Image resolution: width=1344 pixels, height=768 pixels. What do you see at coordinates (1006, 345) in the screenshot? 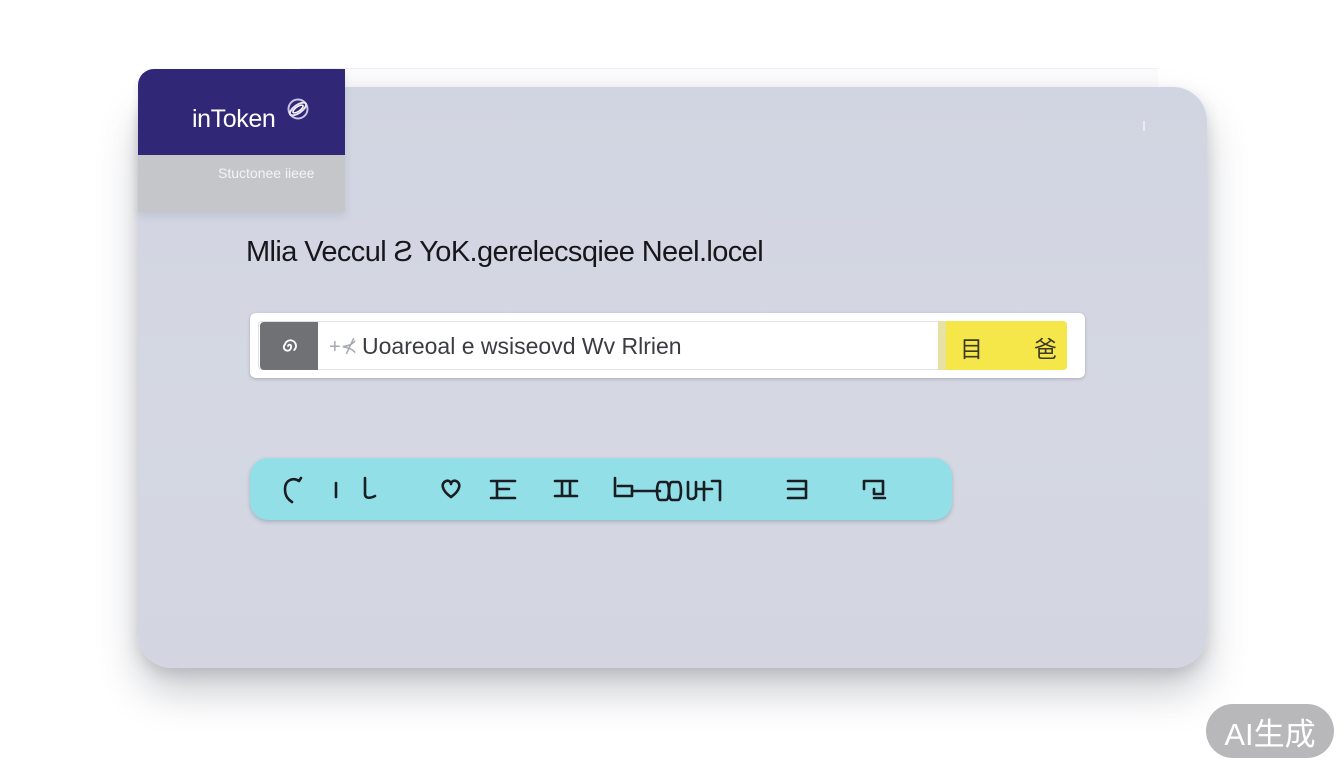
I see `search-actions: 目 爸` at bounding box center [1006, 345].